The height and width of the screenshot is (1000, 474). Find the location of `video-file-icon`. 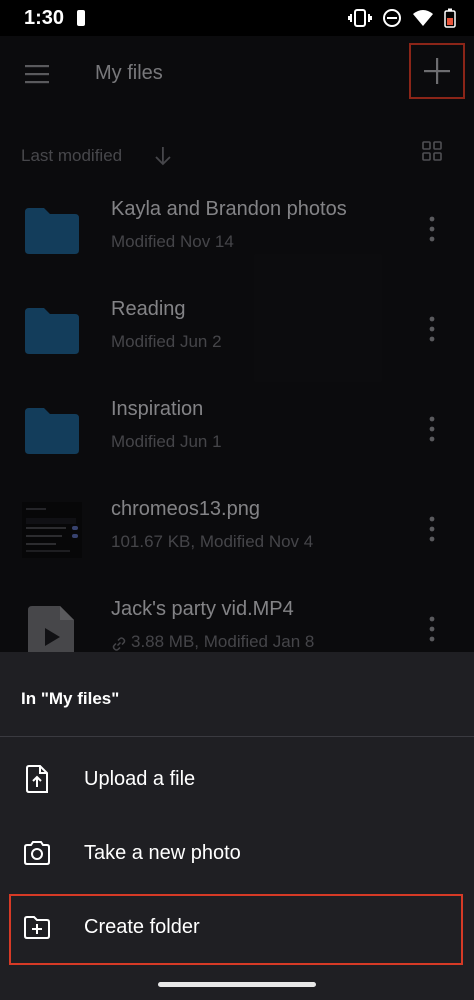

video-file-icon is located at coordinates (51, 632).